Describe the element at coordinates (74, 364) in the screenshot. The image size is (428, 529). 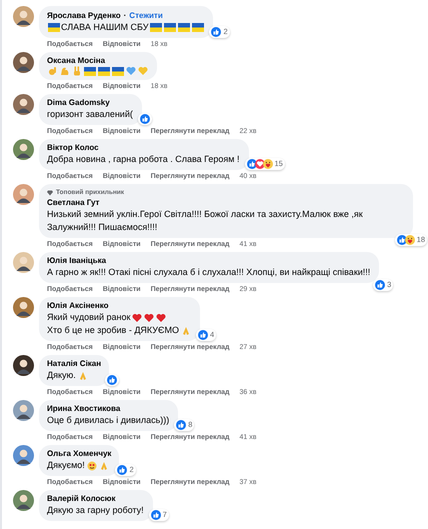
I see `author-name: Наталія Сікан` at that location.